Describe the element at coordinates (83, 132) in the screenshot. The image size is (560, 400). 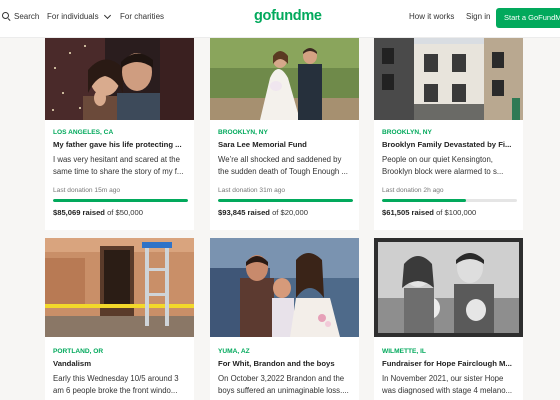
I see `fundraiser-location: LOS ANGELES, CA` at that location.